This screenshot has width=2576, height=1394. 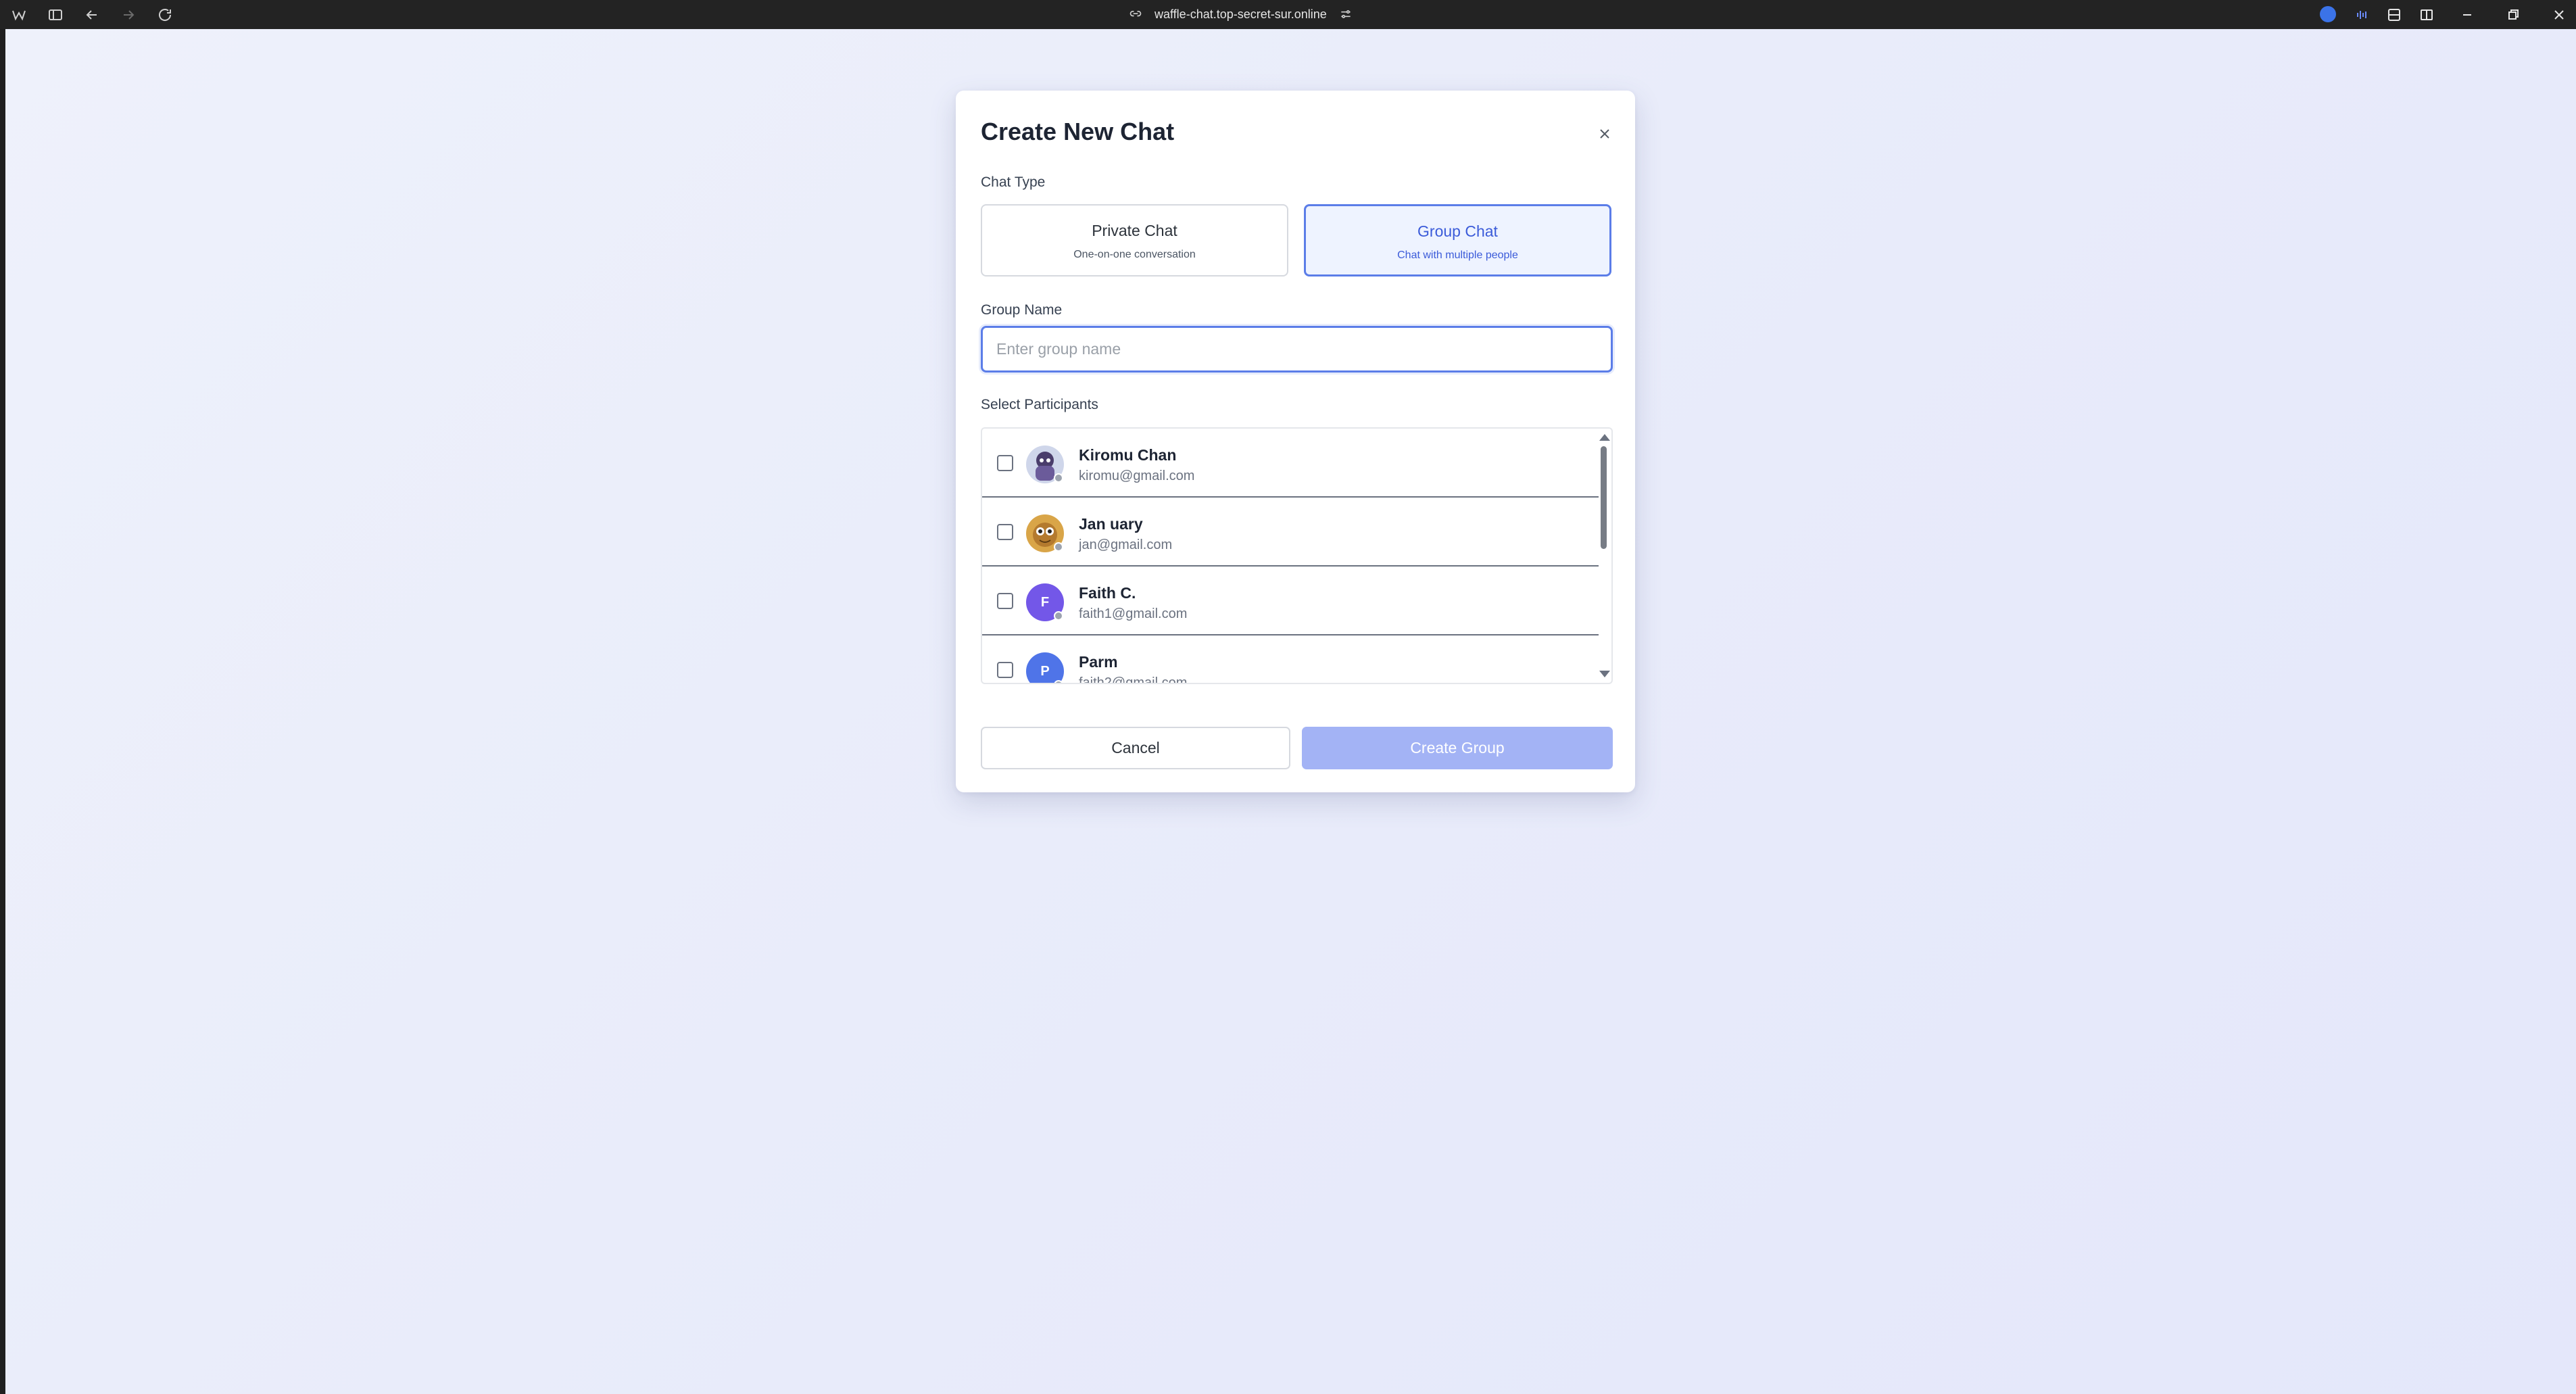 I want to click on cancel-button: Cancel, so click(x=1135, y=748).